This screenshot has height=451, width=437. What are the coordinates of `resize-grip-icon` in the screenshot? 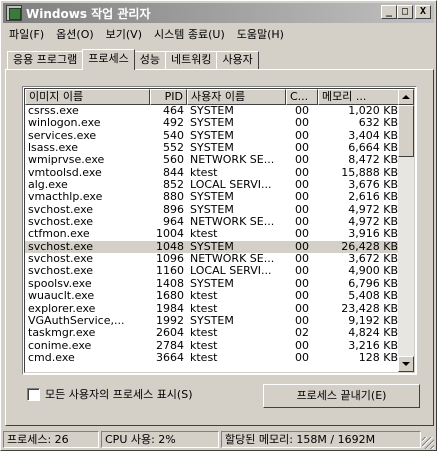 It's located at (428, 443).